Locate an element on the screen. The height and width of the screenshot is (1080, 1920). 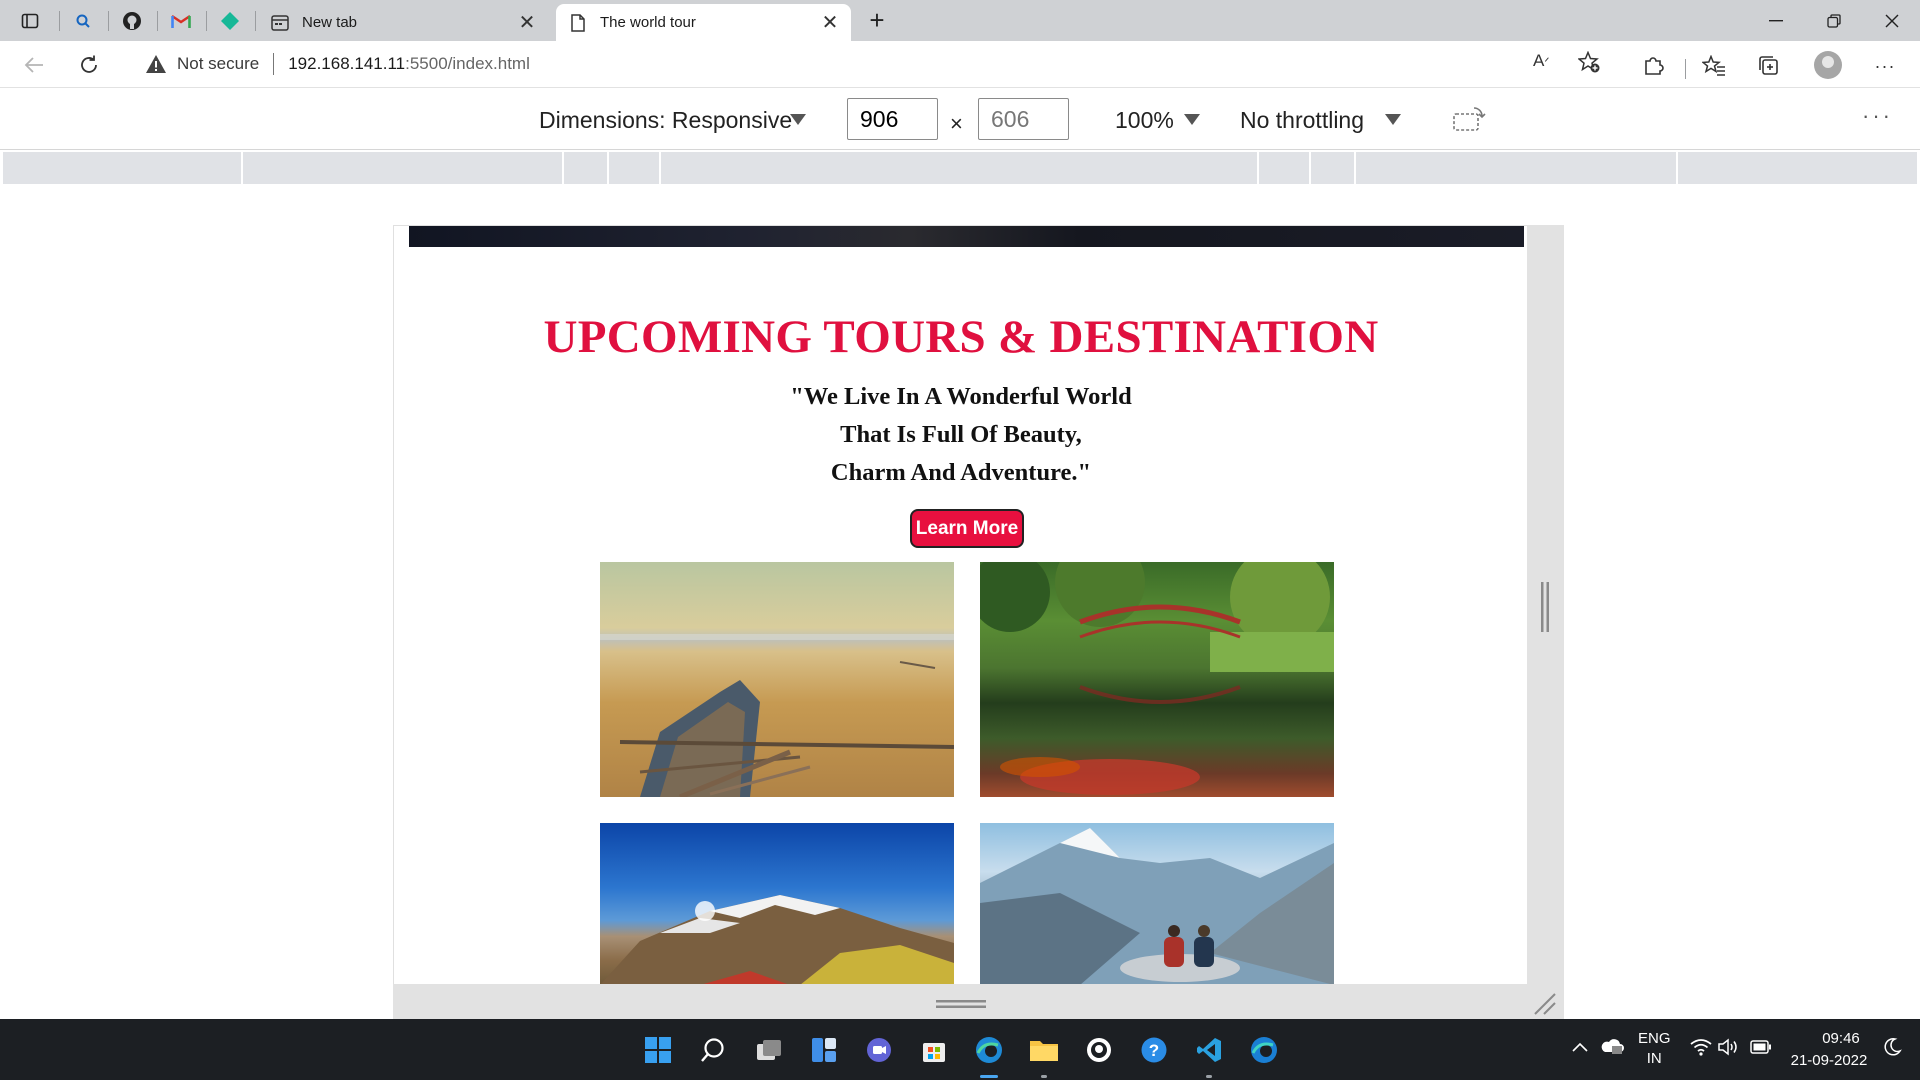
snow-mountain-photo is located at coordinates (777, 903).